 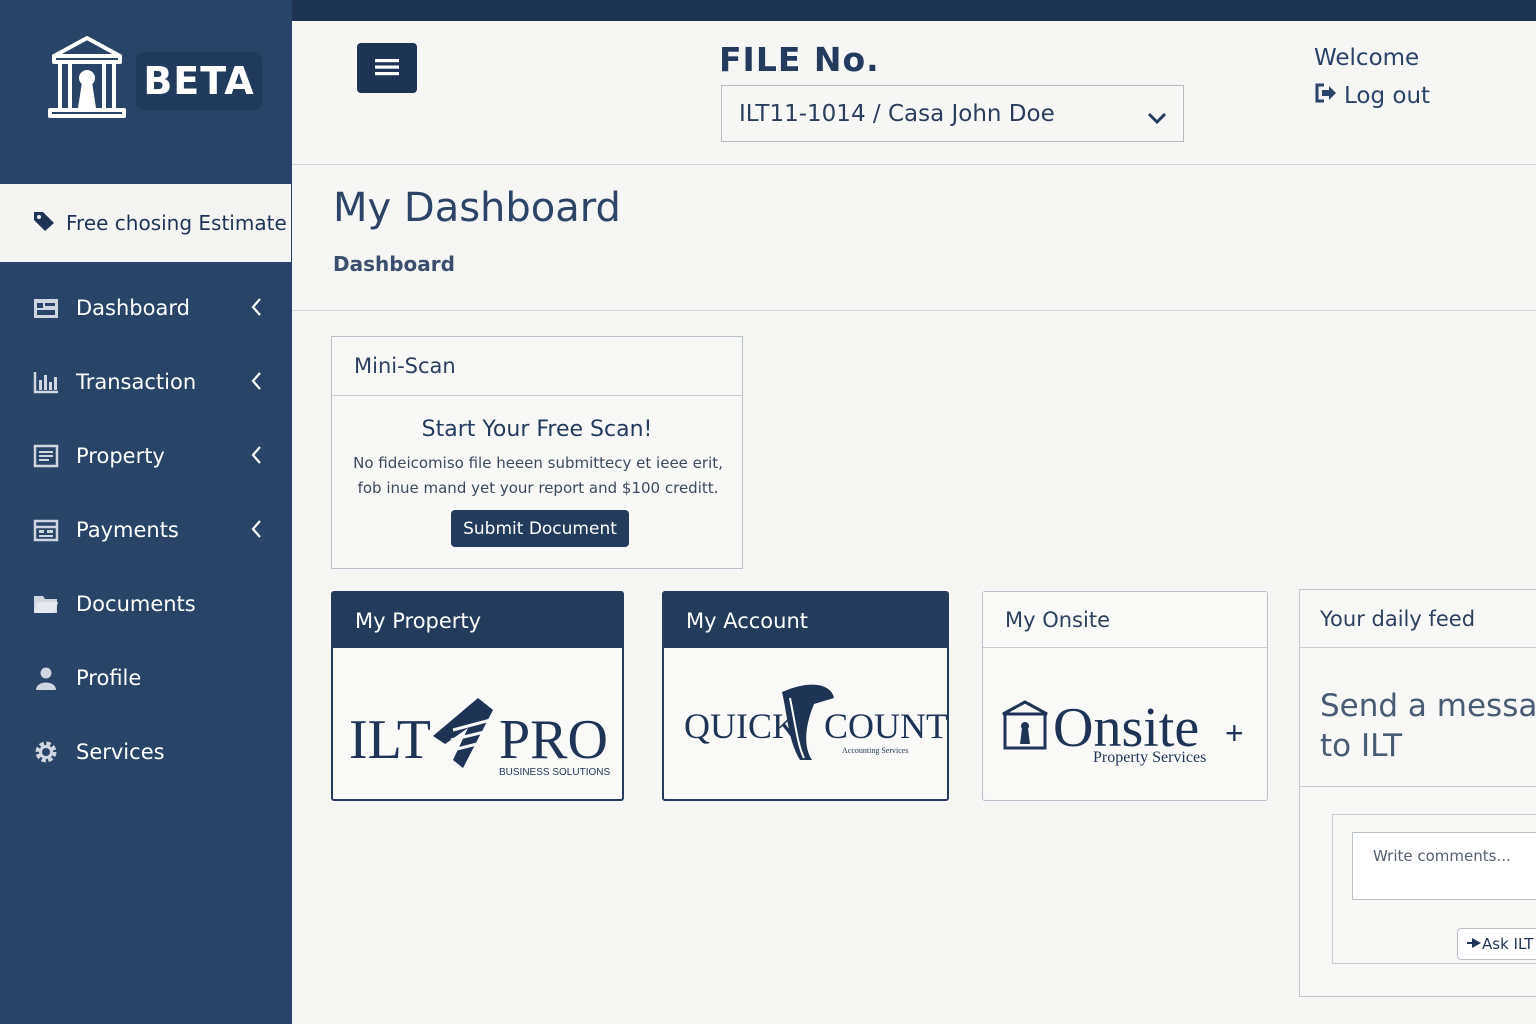 I want to click on sidebar-item-services: Services, so click(x=146, y=752).